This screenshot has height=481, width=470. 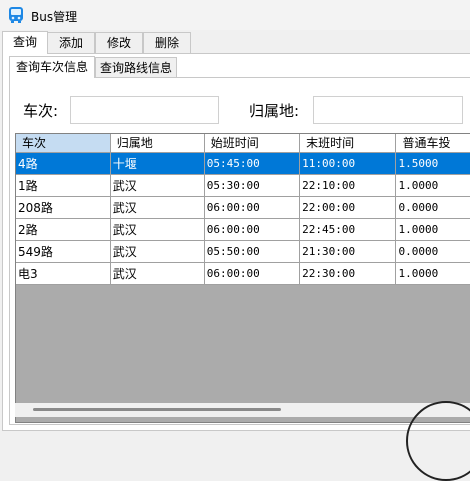 I want to click on cell-last-time: 11:00:00, so click(x=348, y=163).